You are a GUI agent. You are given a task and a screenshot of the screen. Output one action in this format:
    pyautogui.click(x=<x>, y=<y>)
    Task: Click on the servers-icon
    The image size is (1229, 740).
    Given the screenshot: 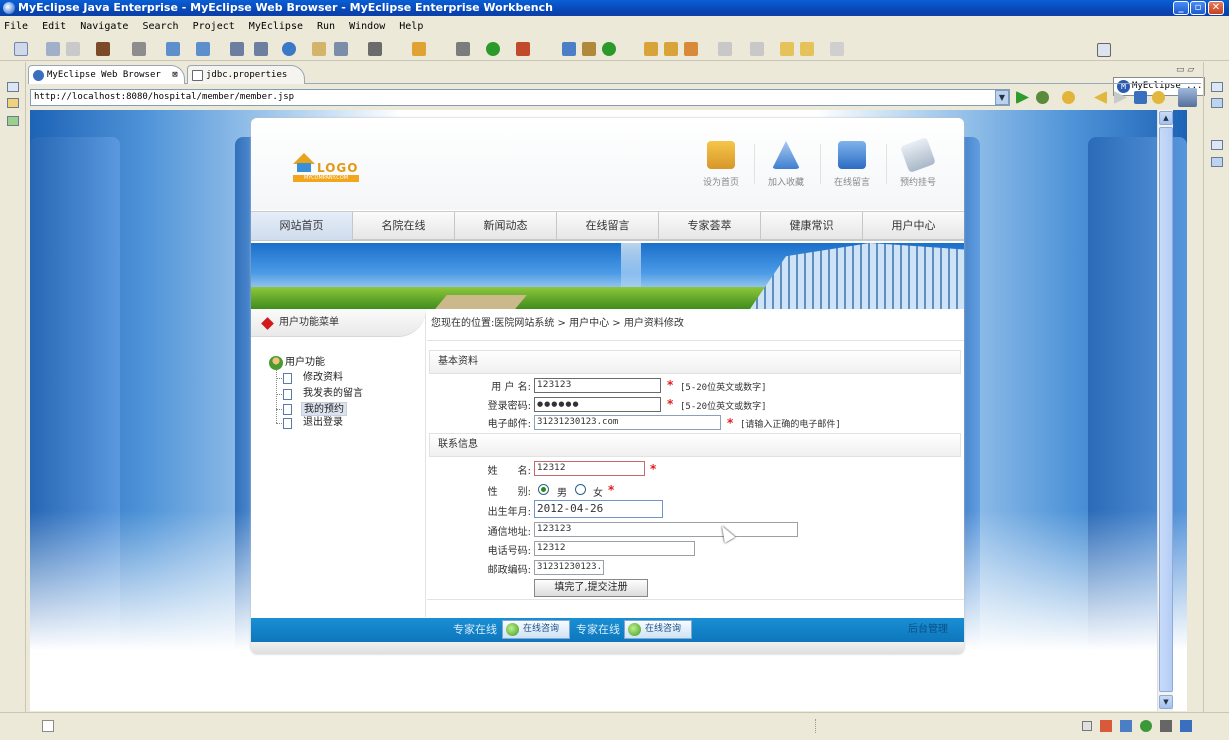 What is the action you would take?
    pyautogui.click(x=1106, y=726)
    